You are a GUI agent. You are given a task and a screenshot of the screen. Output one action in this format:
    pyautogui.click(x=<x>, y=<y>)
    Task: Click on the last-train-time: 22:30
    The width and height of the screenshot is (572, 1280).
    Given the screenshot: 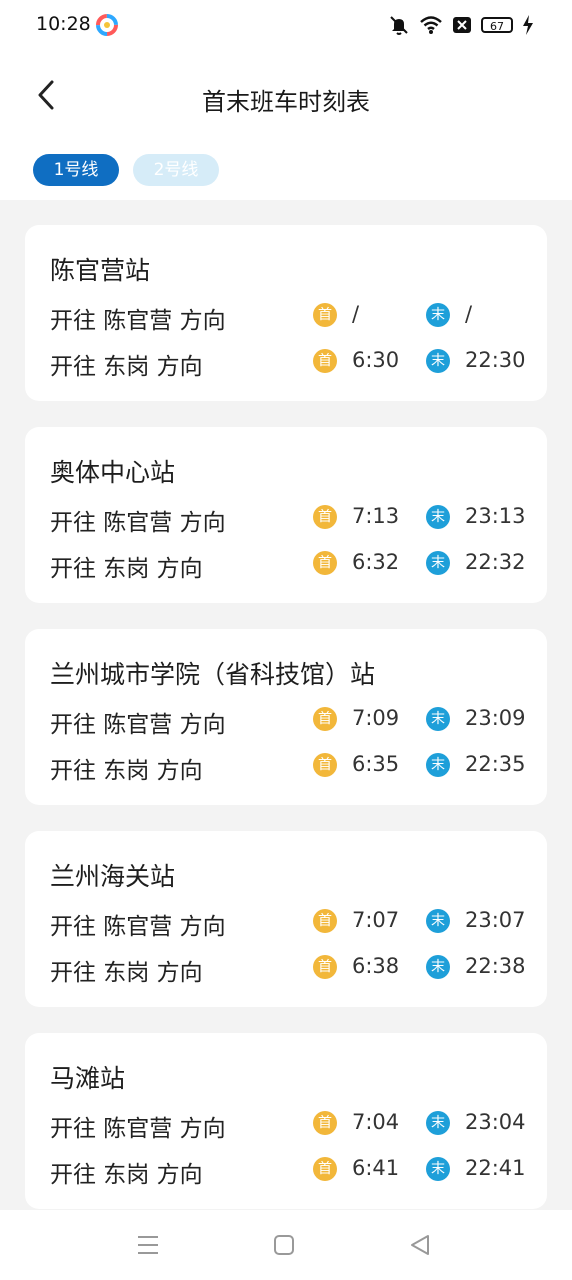 What is the action you would take?
    pyautogui.click(x=495, y=360)
    